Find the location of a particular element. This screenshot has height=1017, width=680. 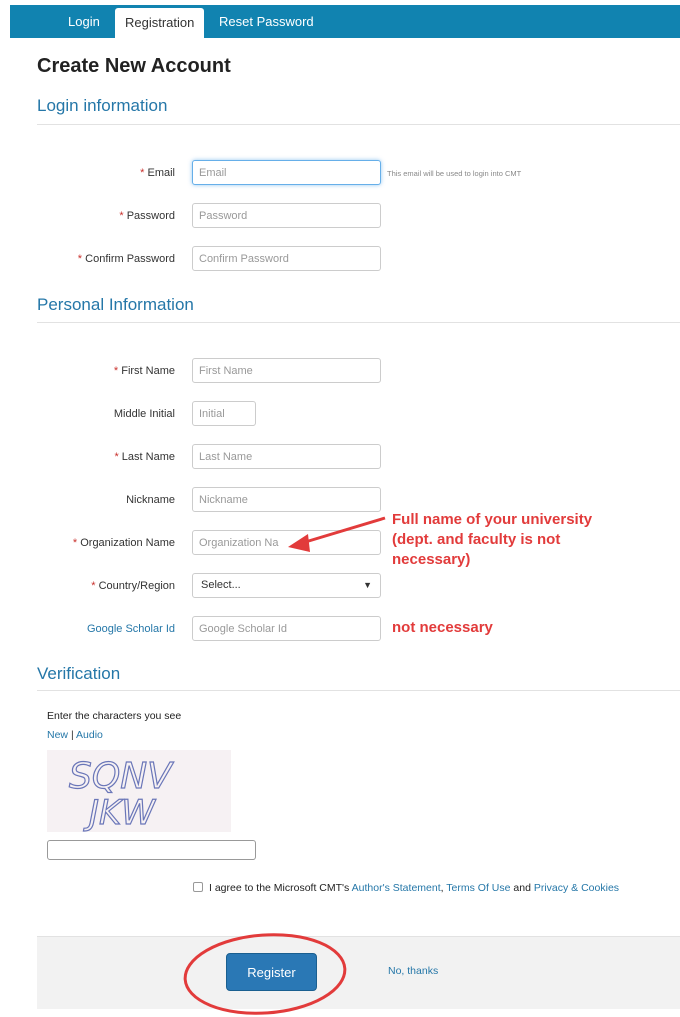

nickname-field is located at coordinates (286, 499).